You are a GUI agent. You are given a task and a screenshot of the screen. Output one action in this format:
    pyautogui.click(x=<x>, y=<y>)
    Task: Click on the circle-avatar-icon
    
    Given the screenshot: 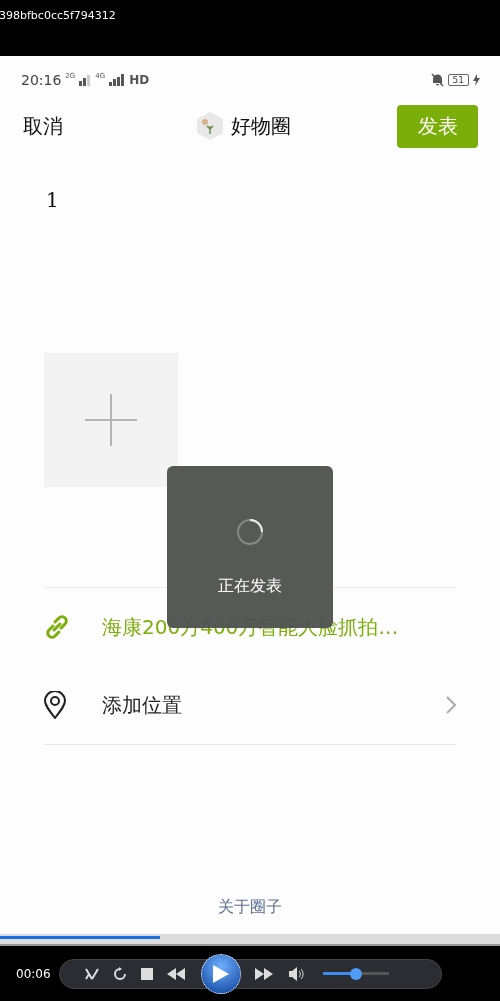 What is the action you would take?
    pyautogui.click(x=210, y=126)
    